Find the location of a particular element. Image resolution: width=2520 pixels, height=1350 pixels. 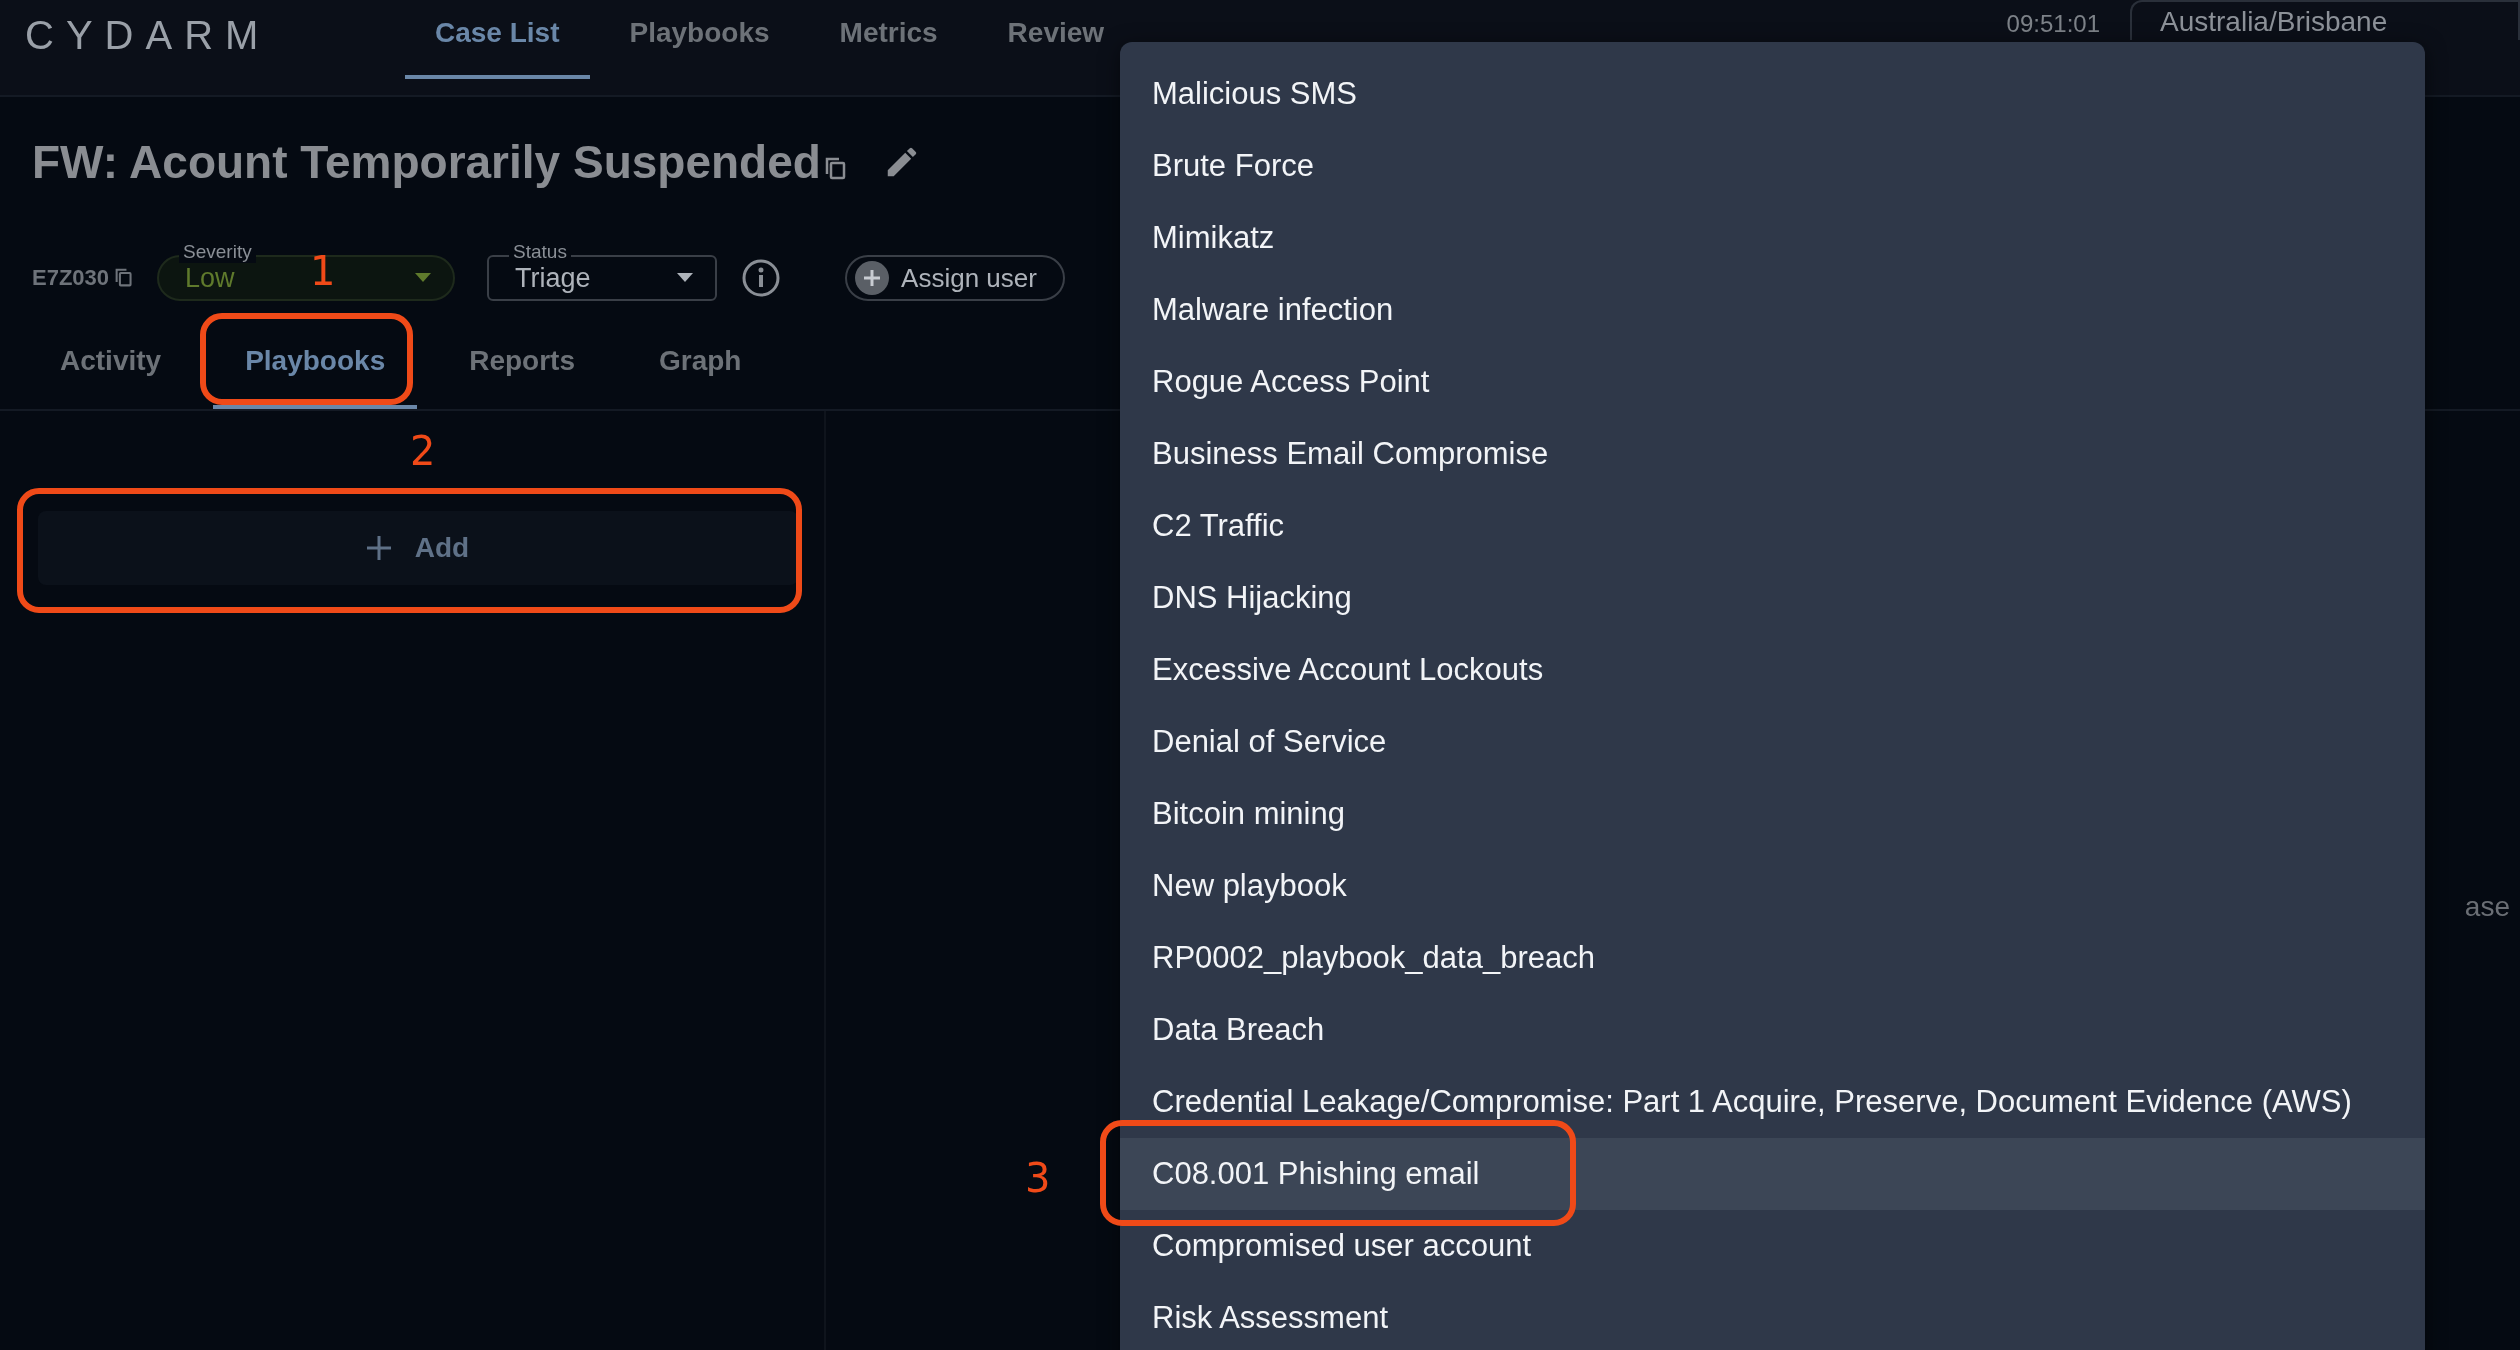

menu-item: RP0002_playbook_data_breach is located at coordinates (1772, 958).